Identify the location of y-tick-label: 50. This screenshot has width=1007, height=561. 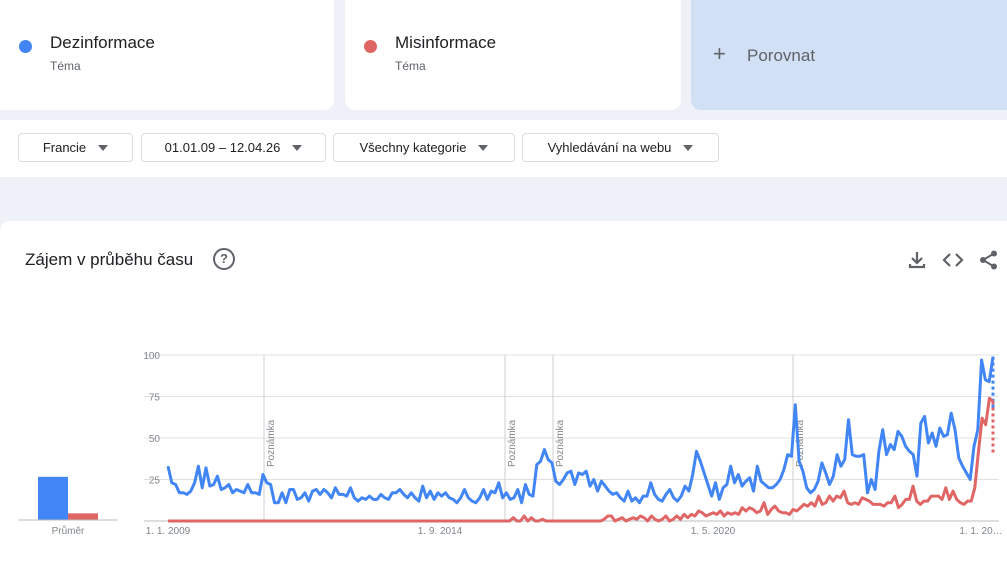
(155, 439).